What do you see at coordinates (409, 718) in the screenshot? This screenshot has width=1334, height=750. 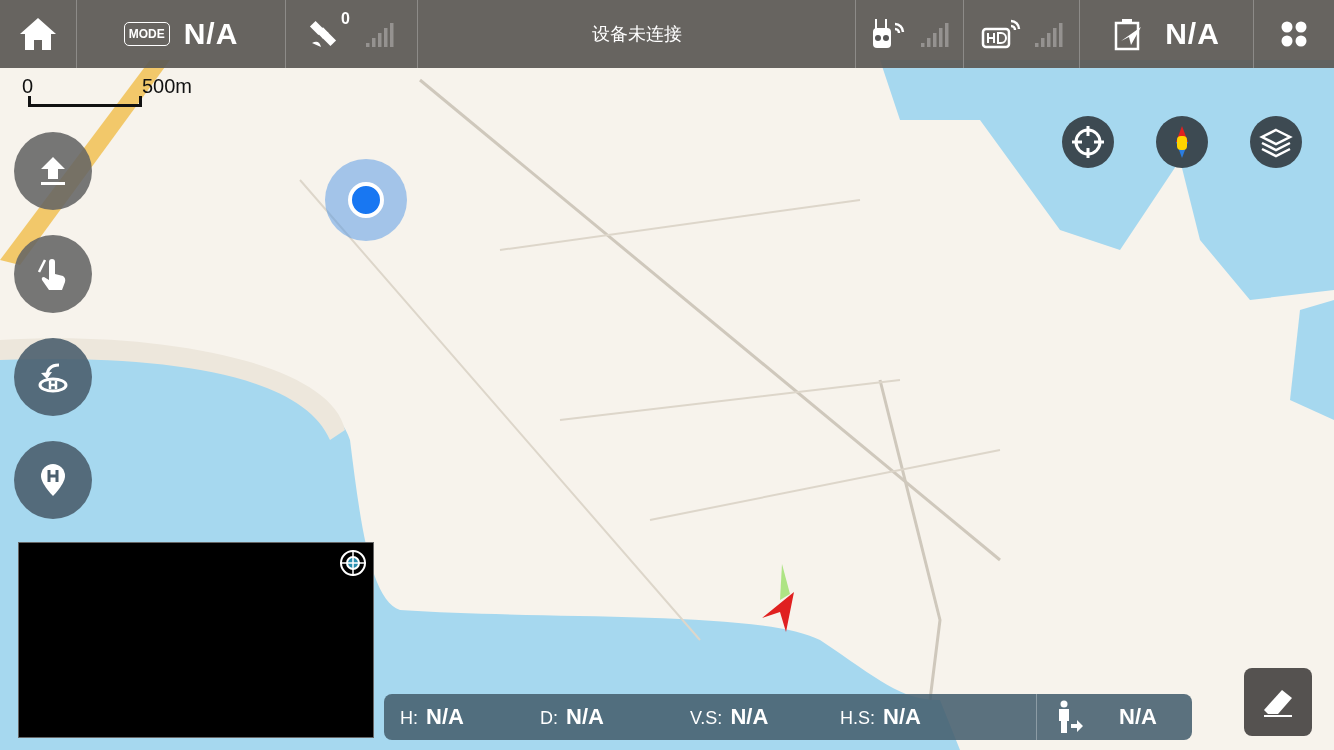 I see `telemetry-label: H:` at bounding box center [409, 718].